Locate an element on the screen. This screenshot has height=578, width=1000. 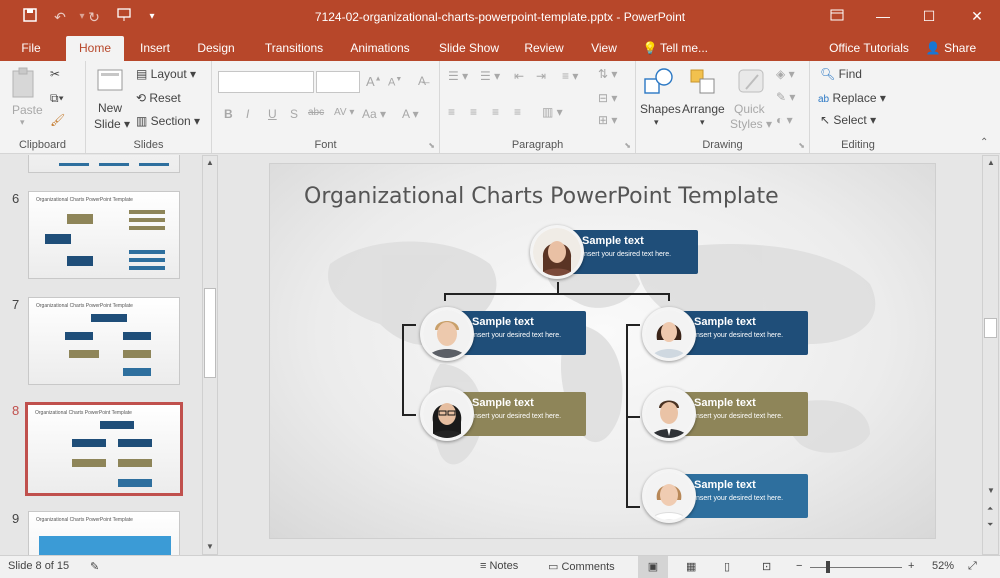
shape-effects-icon: ◐ ▾ is located at coordinates (784, 120).